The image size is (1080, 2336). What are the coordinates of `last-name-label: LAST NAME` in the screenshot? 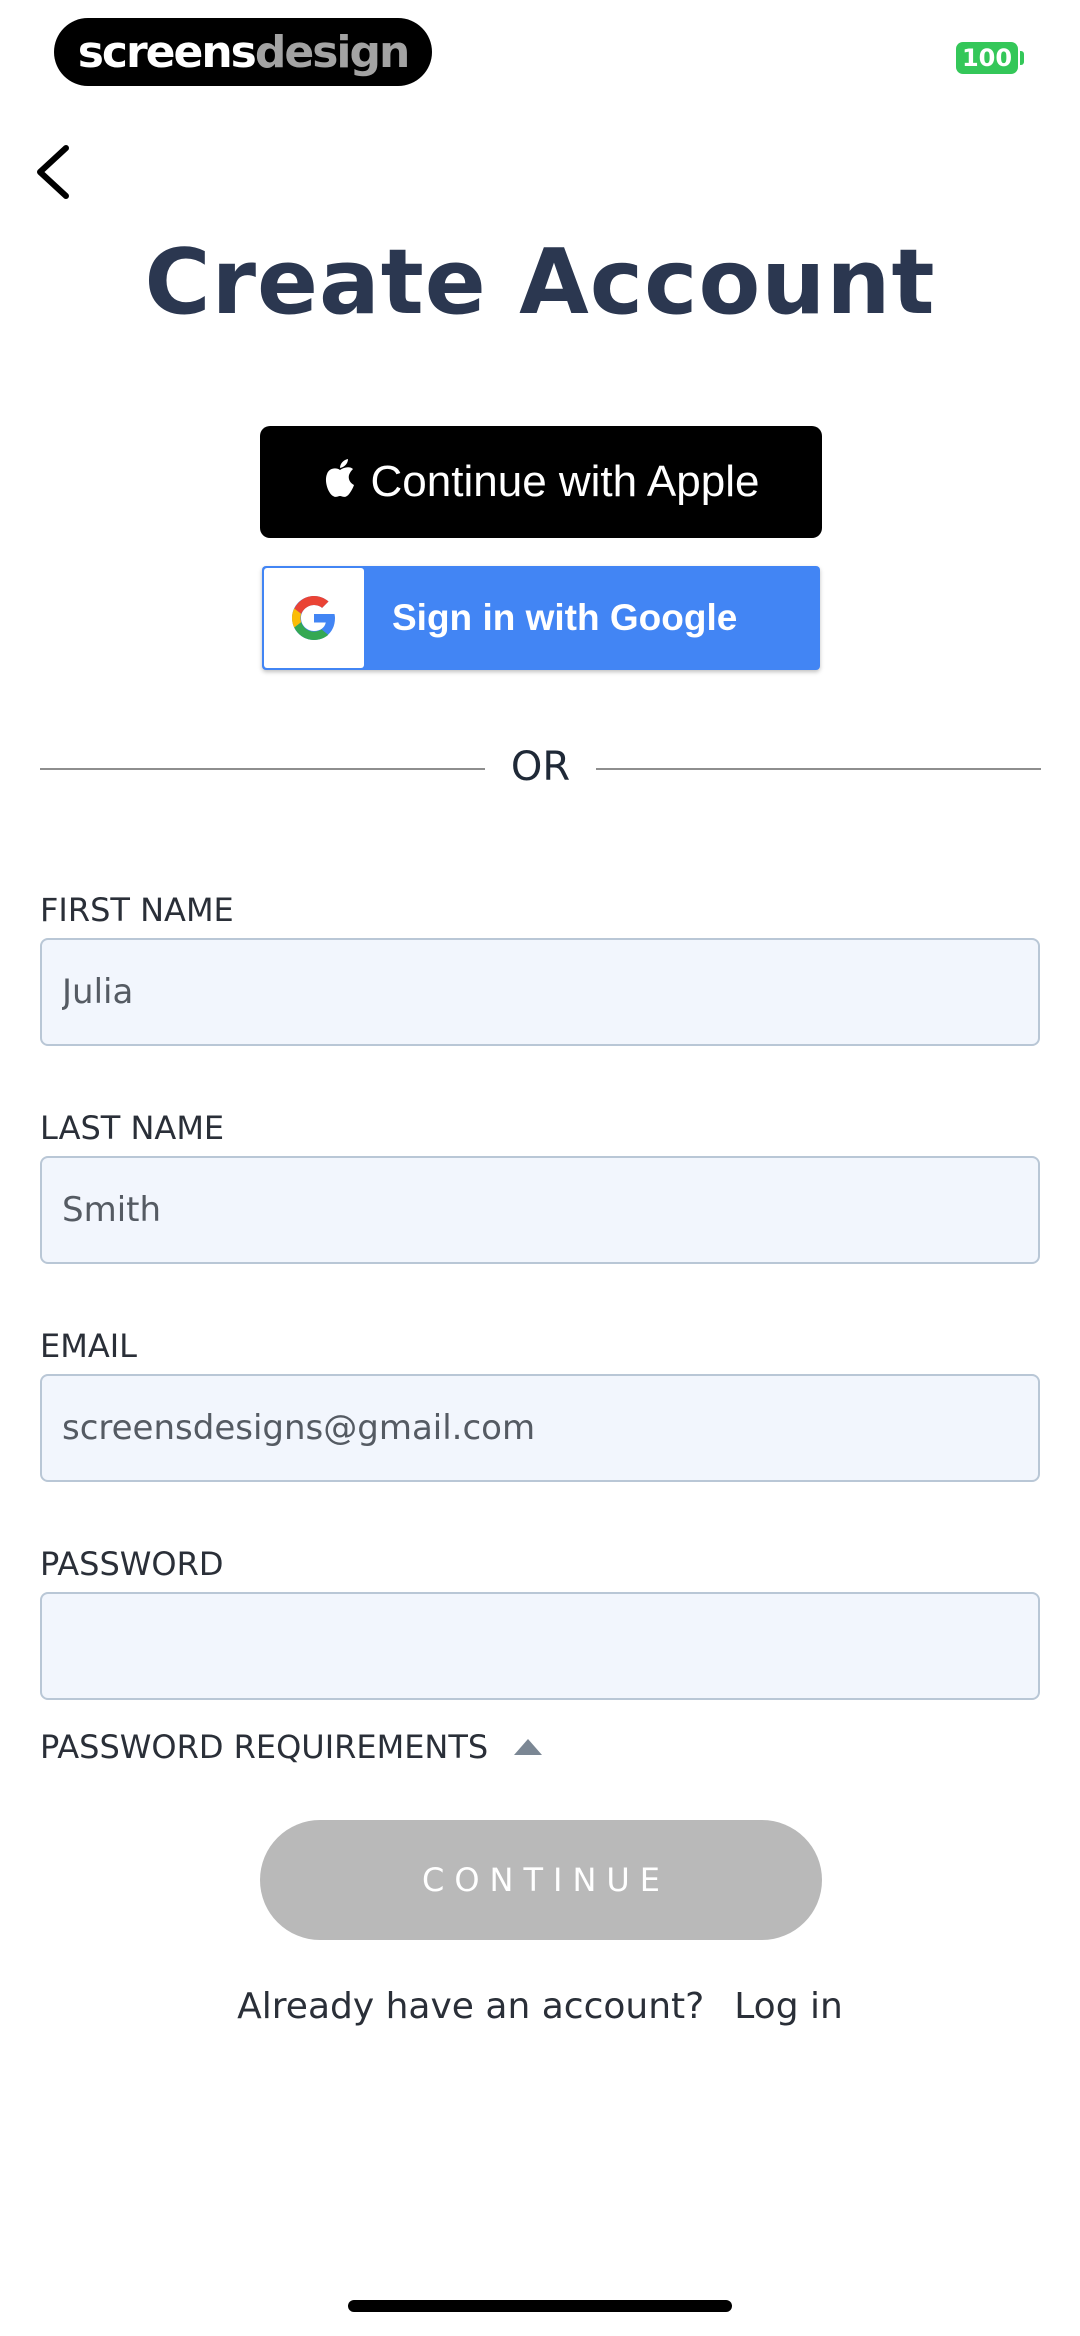 It's located at (132, 1128).